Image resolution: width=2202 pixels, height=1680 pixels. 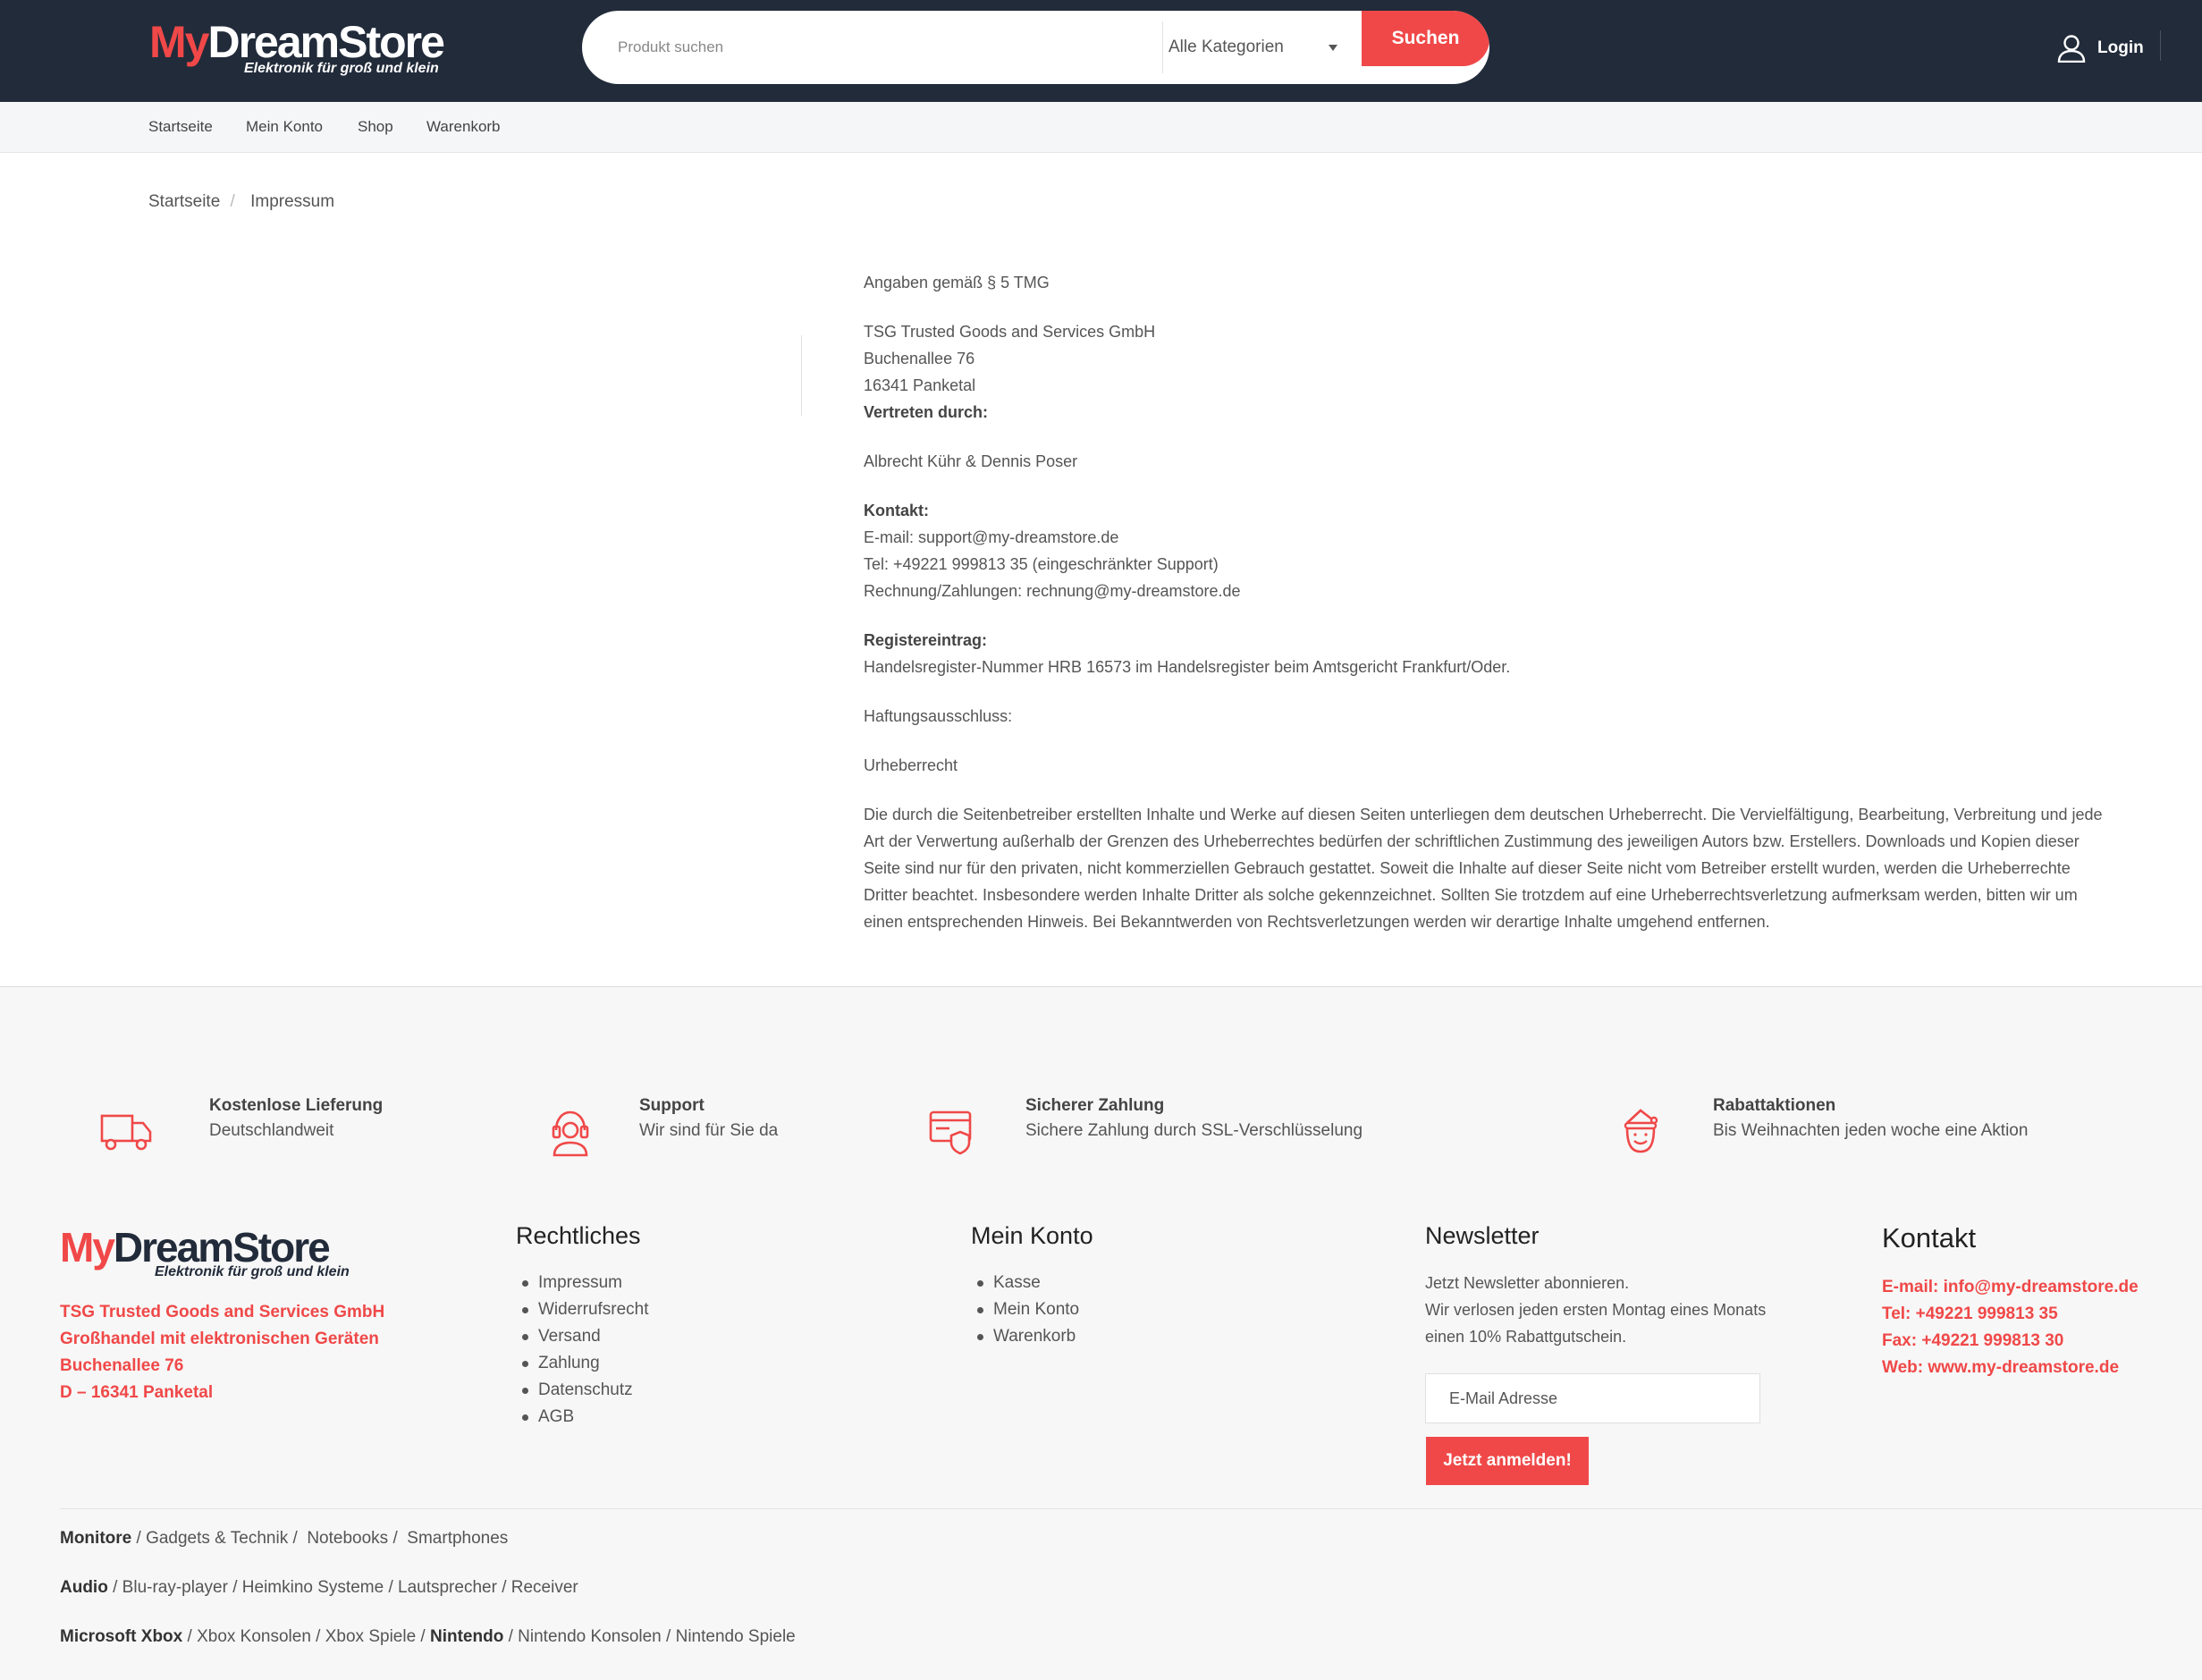 What do you see at coordinates (447, 1587) in the screenshot?
I see `category-link-lautsprecher: Lautsprecher` at bounding box center [447, 1587].